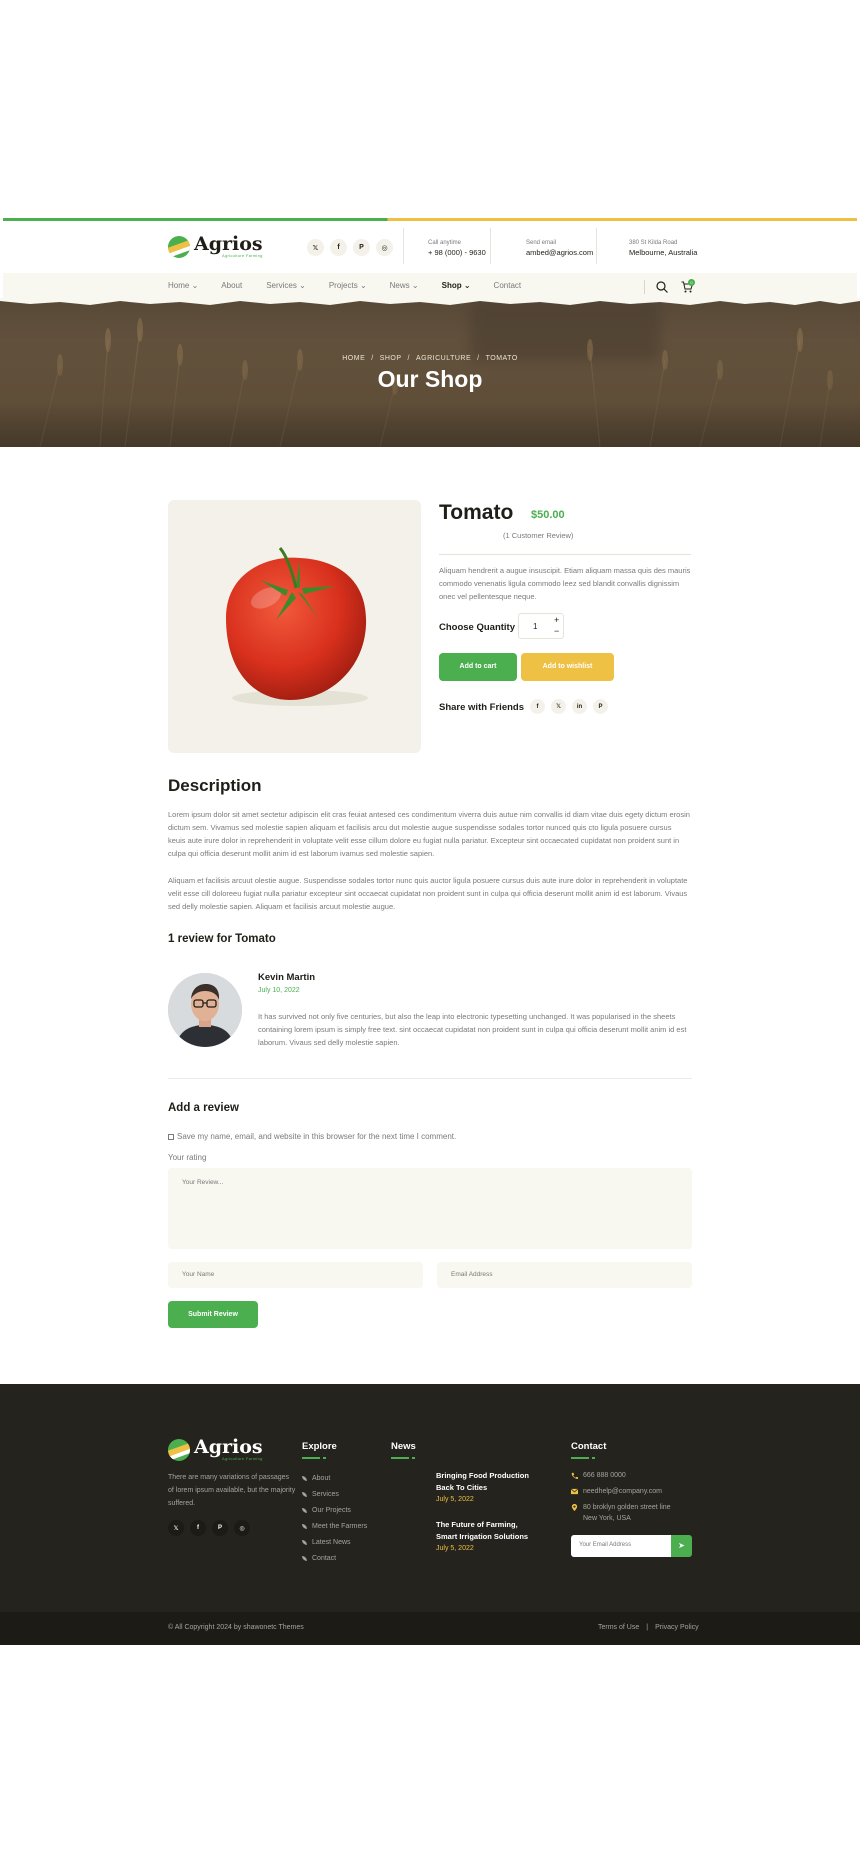 This screenshot has width=860, height=1864. Describe the element at coordinates (340, 1526) in the screenshot. I see `footer-link-label: Meet the Farmers` at that location.